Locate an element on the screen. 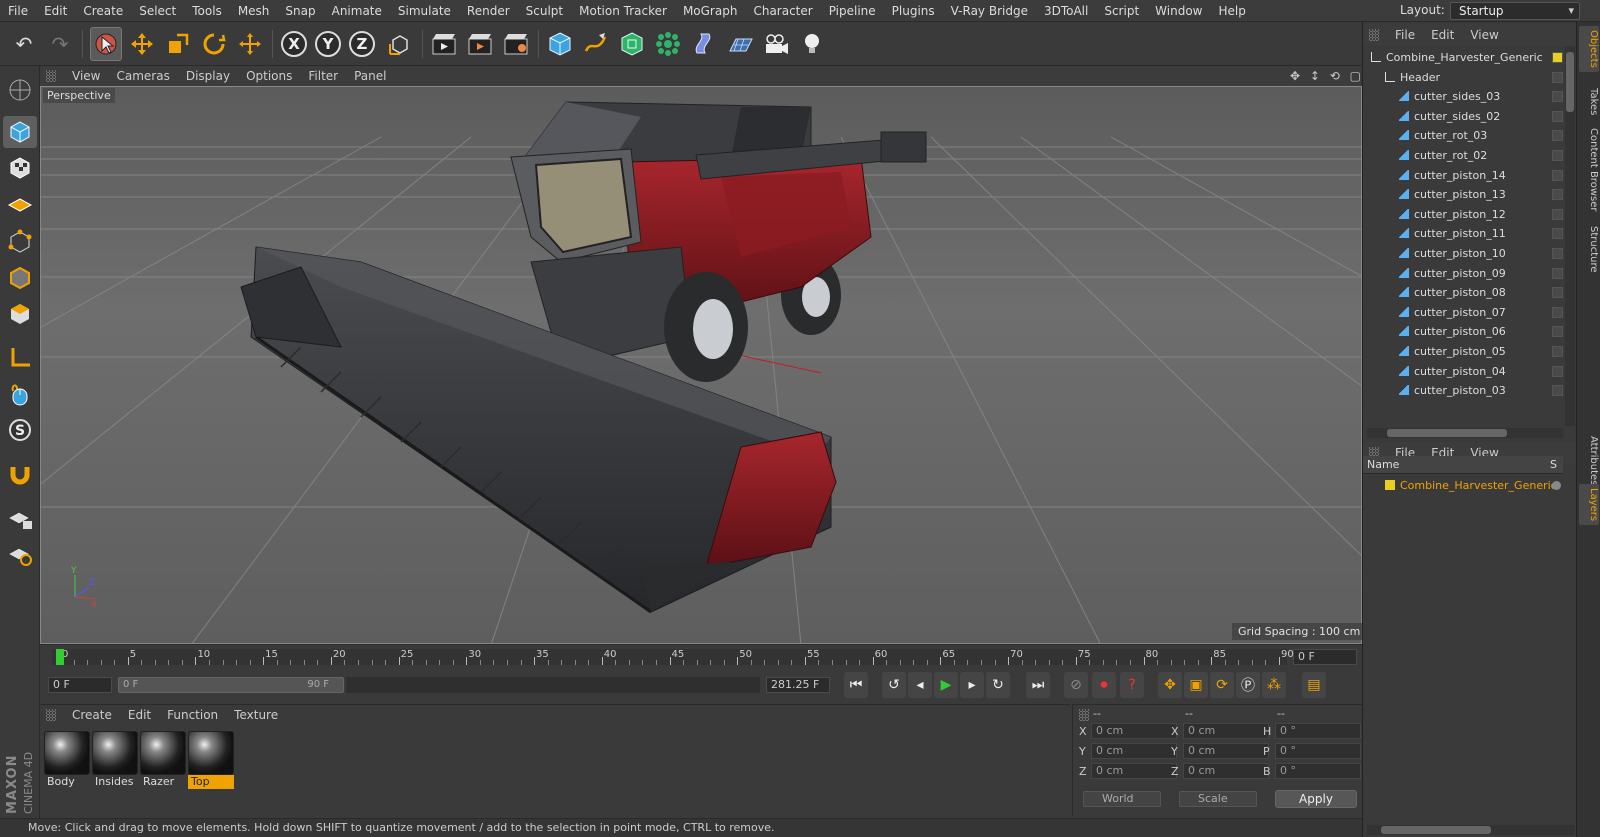 This screenshot has height=837, width=1600. snapping-icon: S is located at coordinates (20, 430).